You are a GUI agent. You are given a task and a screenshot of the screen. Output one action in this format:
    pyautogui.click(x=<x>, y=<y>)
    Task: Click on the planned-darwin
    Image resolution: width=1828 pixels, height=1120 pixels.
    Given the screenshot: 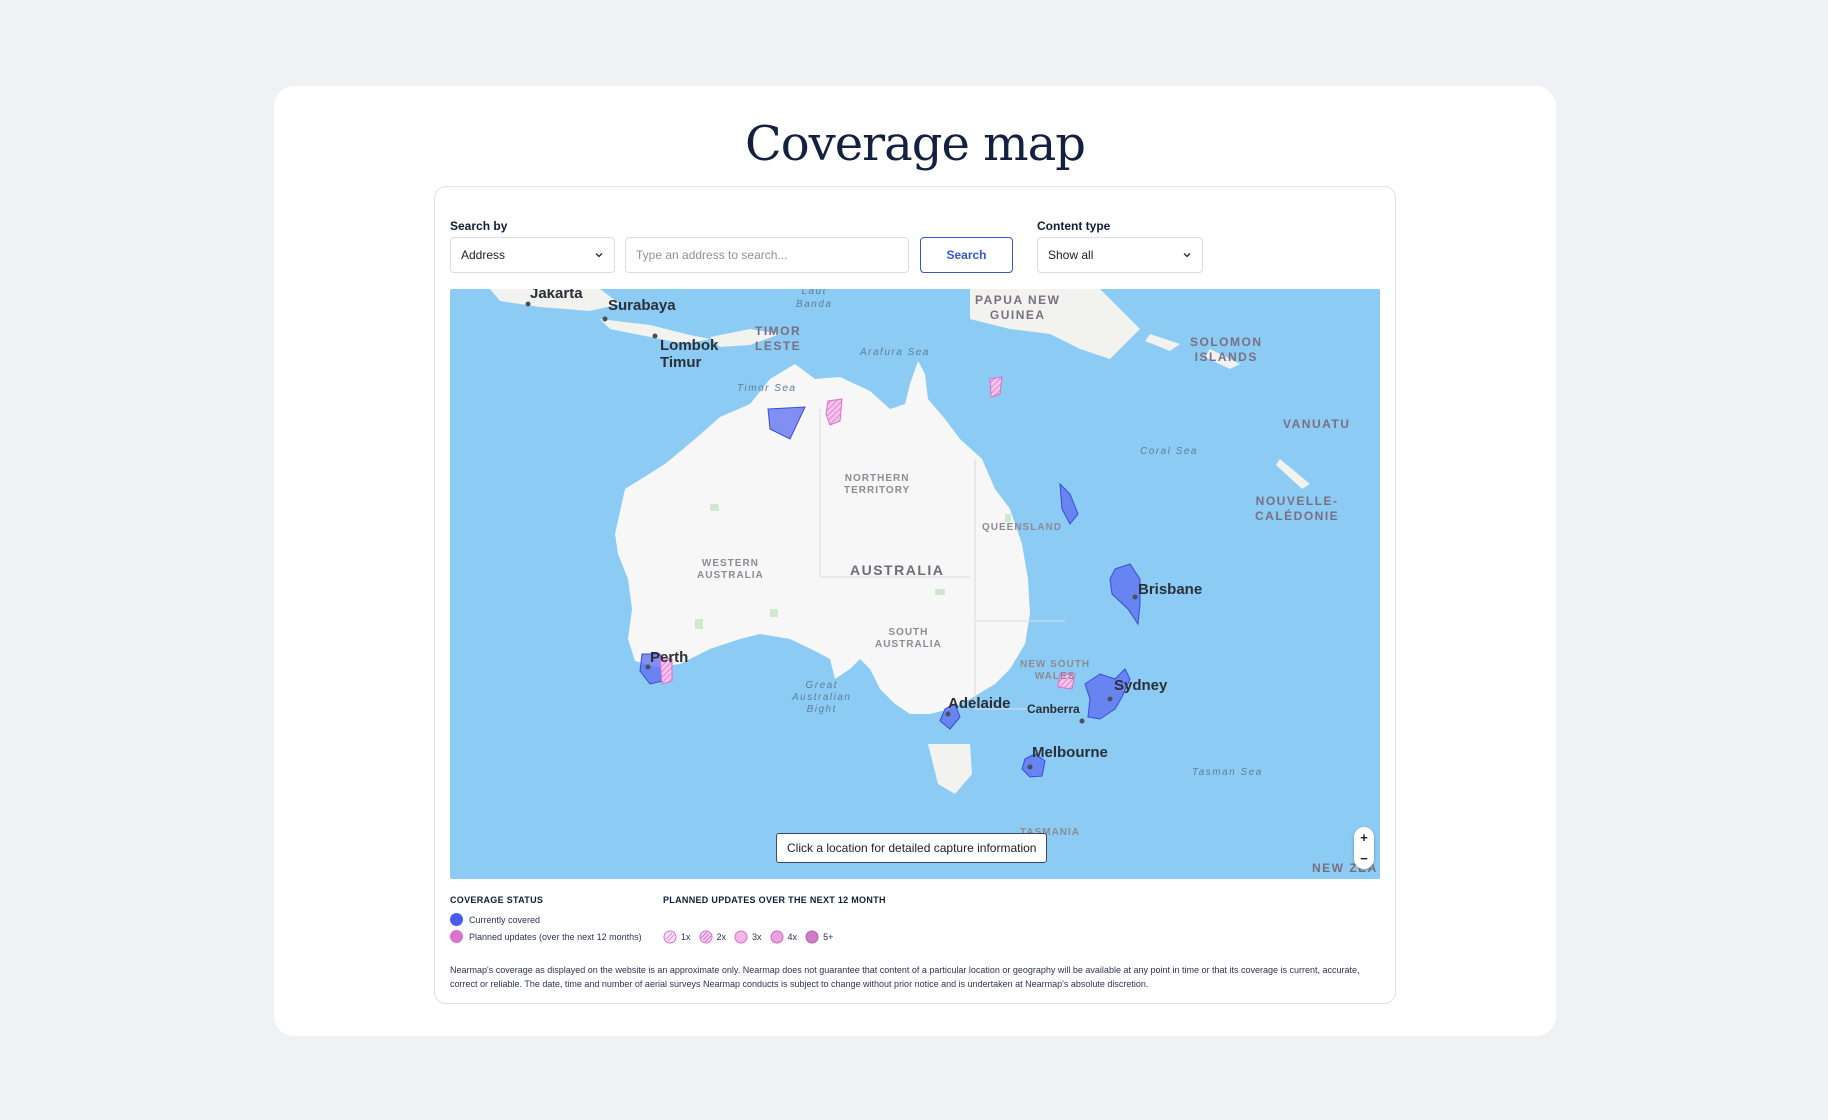 What is the action you would take?
    pyautogui.click(x=834, y=412)
    